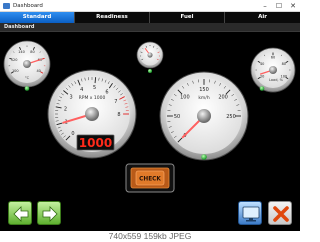 The height and width of the screenshot is (242, 320). Describe the element at coordinates (185, 98) in the screenshot. I see `speed-tick-label: 100` at that location.